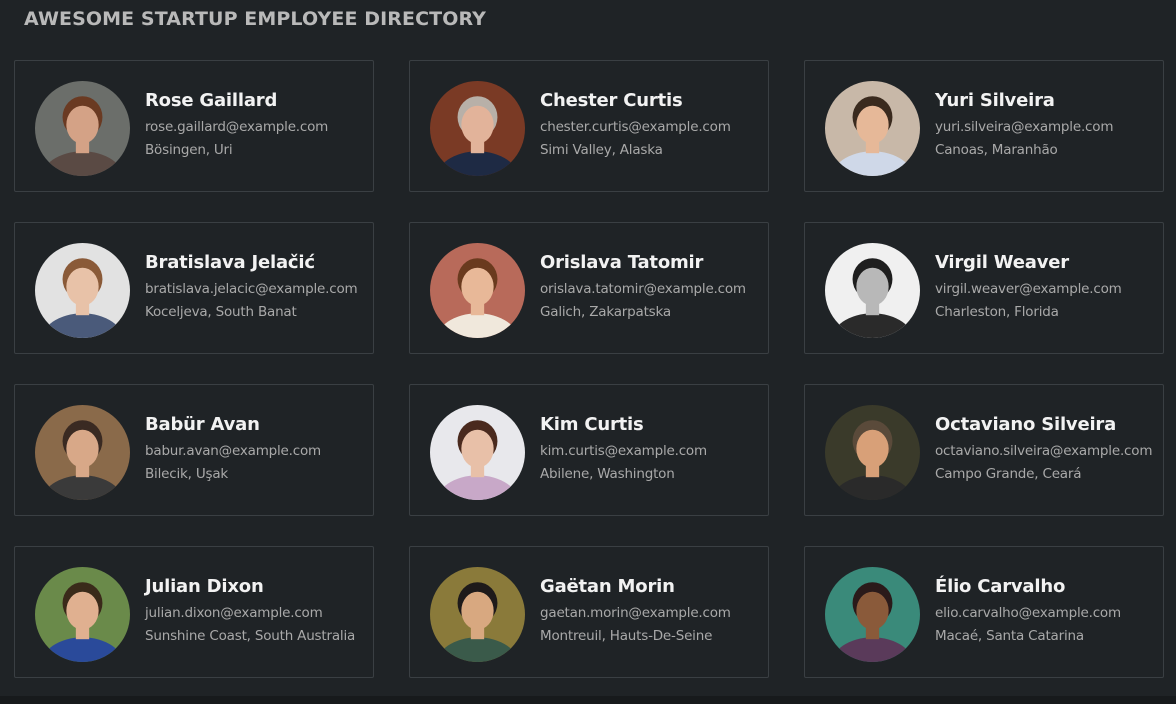 Image resolution: width=1176 pixels, height=704 pixels. I want to click on employee-location: Koceljeva, South Banat, so click(221, 312).